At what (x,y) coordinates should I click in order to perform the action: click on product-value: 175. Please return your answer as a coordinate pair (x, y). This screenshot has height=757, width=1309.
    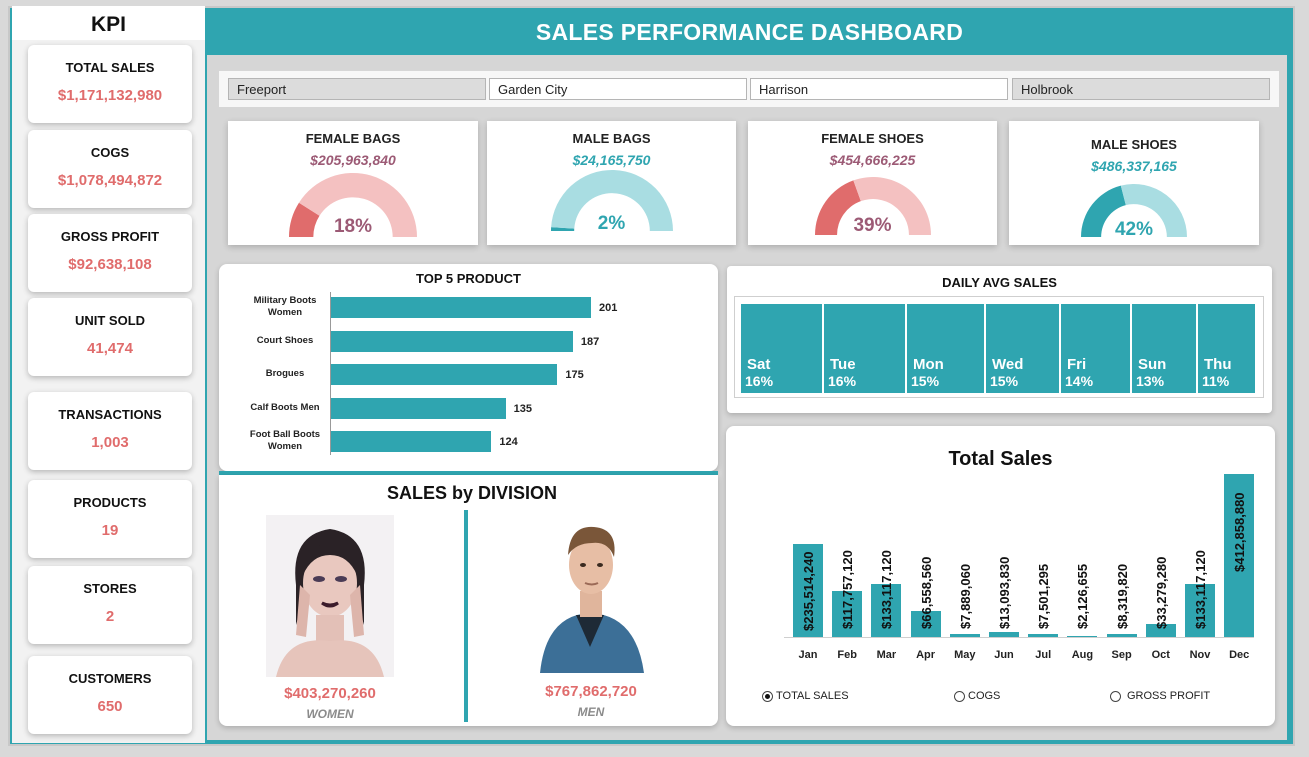
    Looking at the image, I should click on (574, 375).